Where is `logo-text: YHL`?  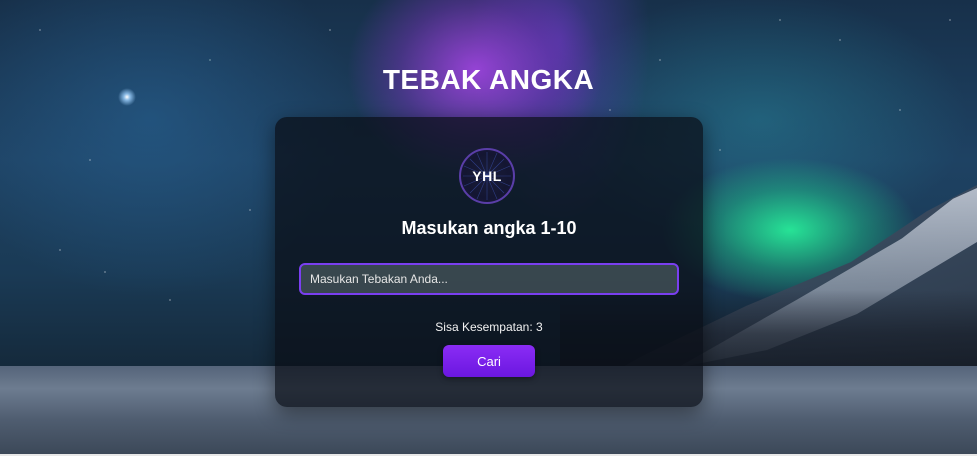 logo-text: YHL is located at coordinates (487, 176).